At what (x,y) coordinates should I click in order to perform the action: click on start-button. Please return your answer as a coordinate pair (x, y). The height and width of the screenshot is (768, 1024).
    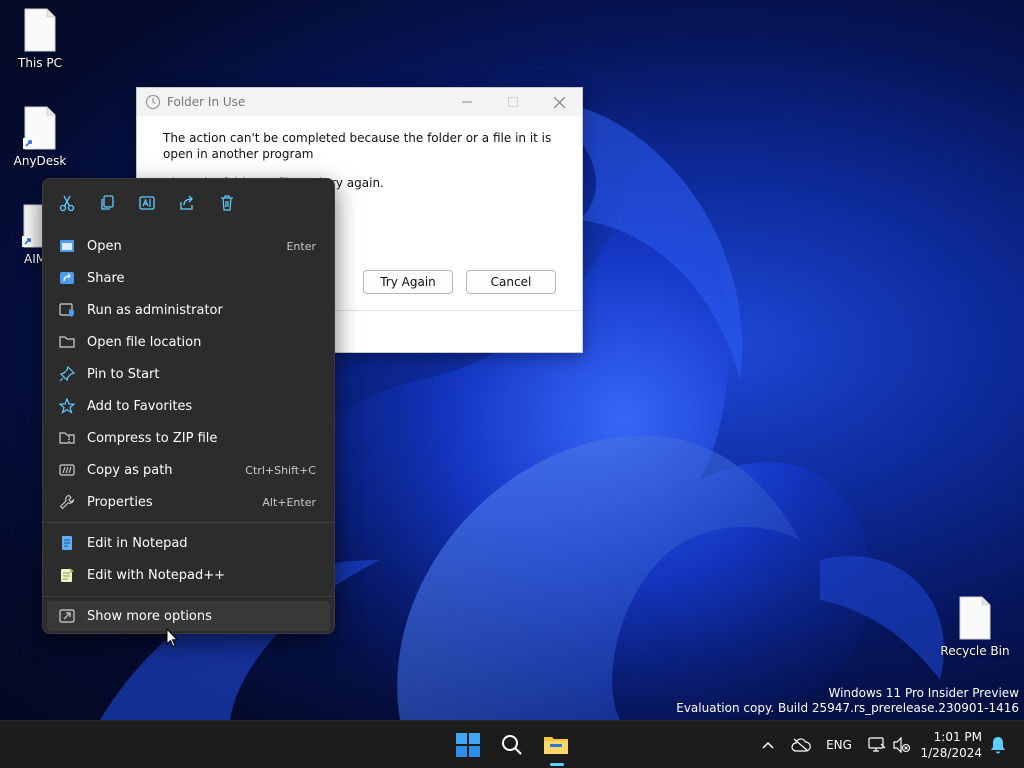
    Looking at the image, I should click on (468, 745).